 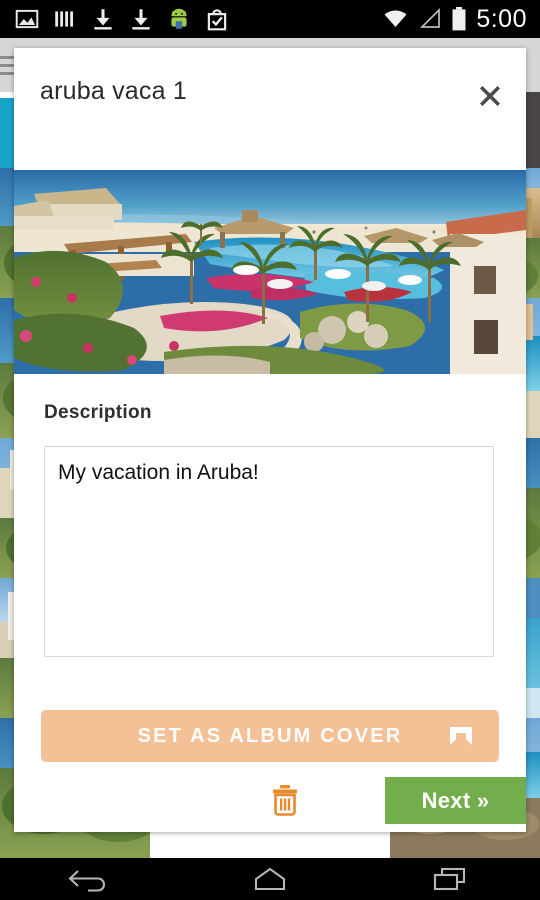 I want to click on dialog-header: aruba vaca 1, so click(x=270, y=109).